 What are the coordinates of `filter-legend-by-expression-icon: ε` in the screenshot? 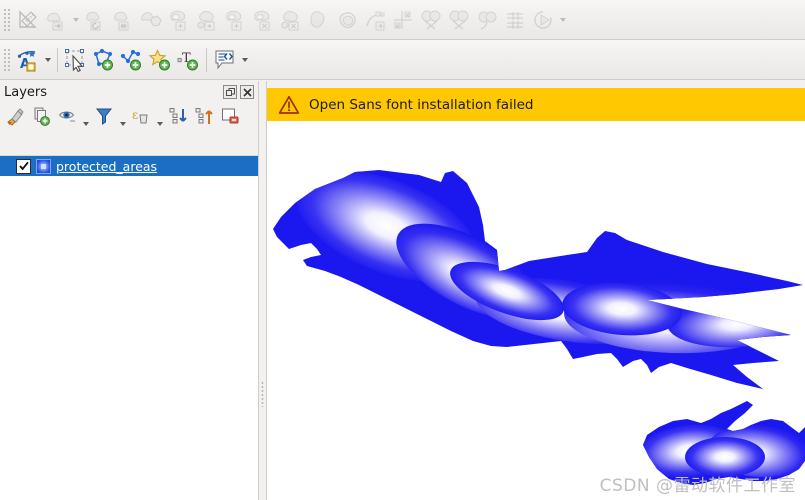 It's located at (141, 117).